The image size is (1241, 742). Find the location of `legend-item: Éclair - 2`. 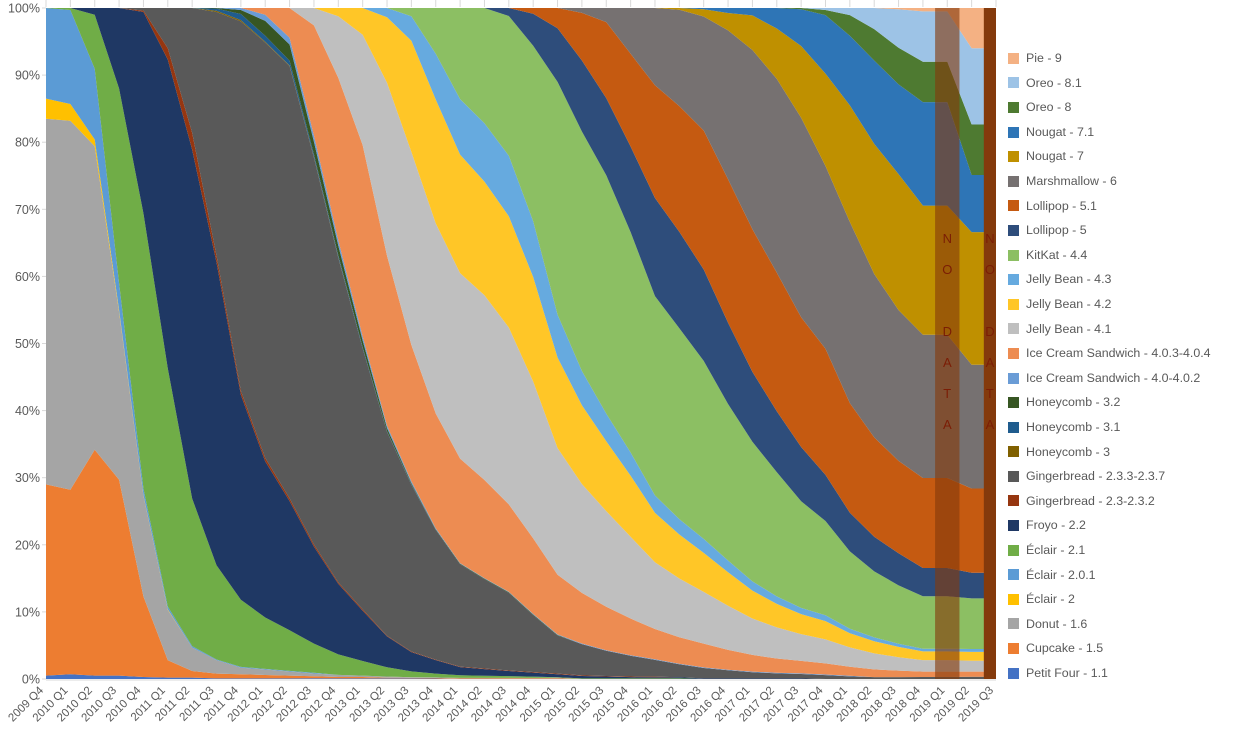

legend-item: Éclair - 2 is located at coordinates (1124, 599).